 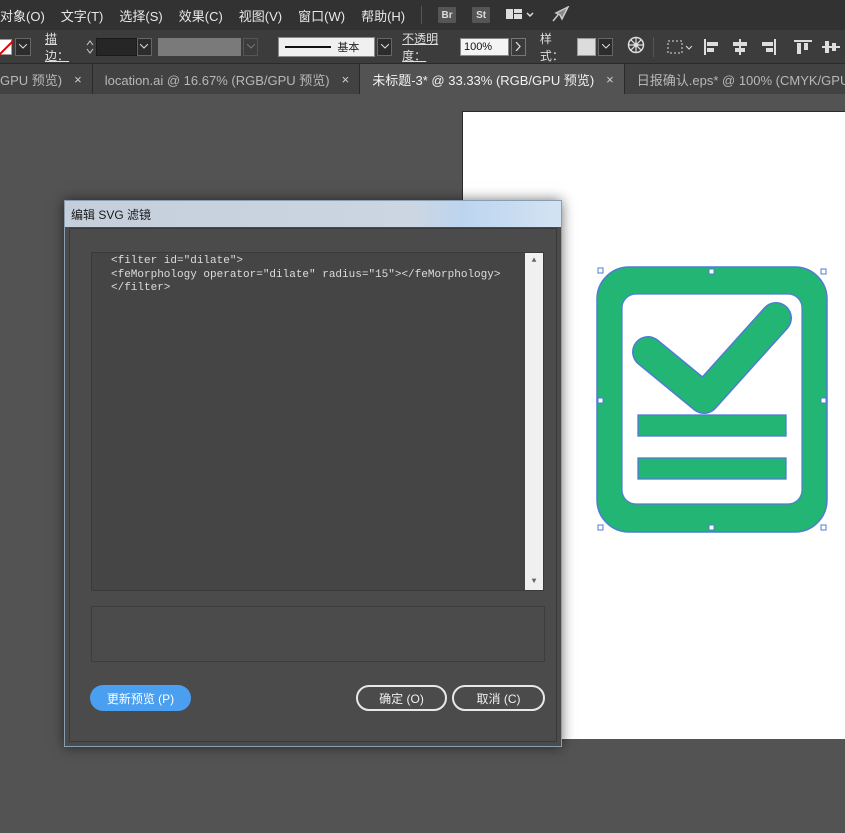 I want to click on code-line: </filter>, so click(x=141, y=288).